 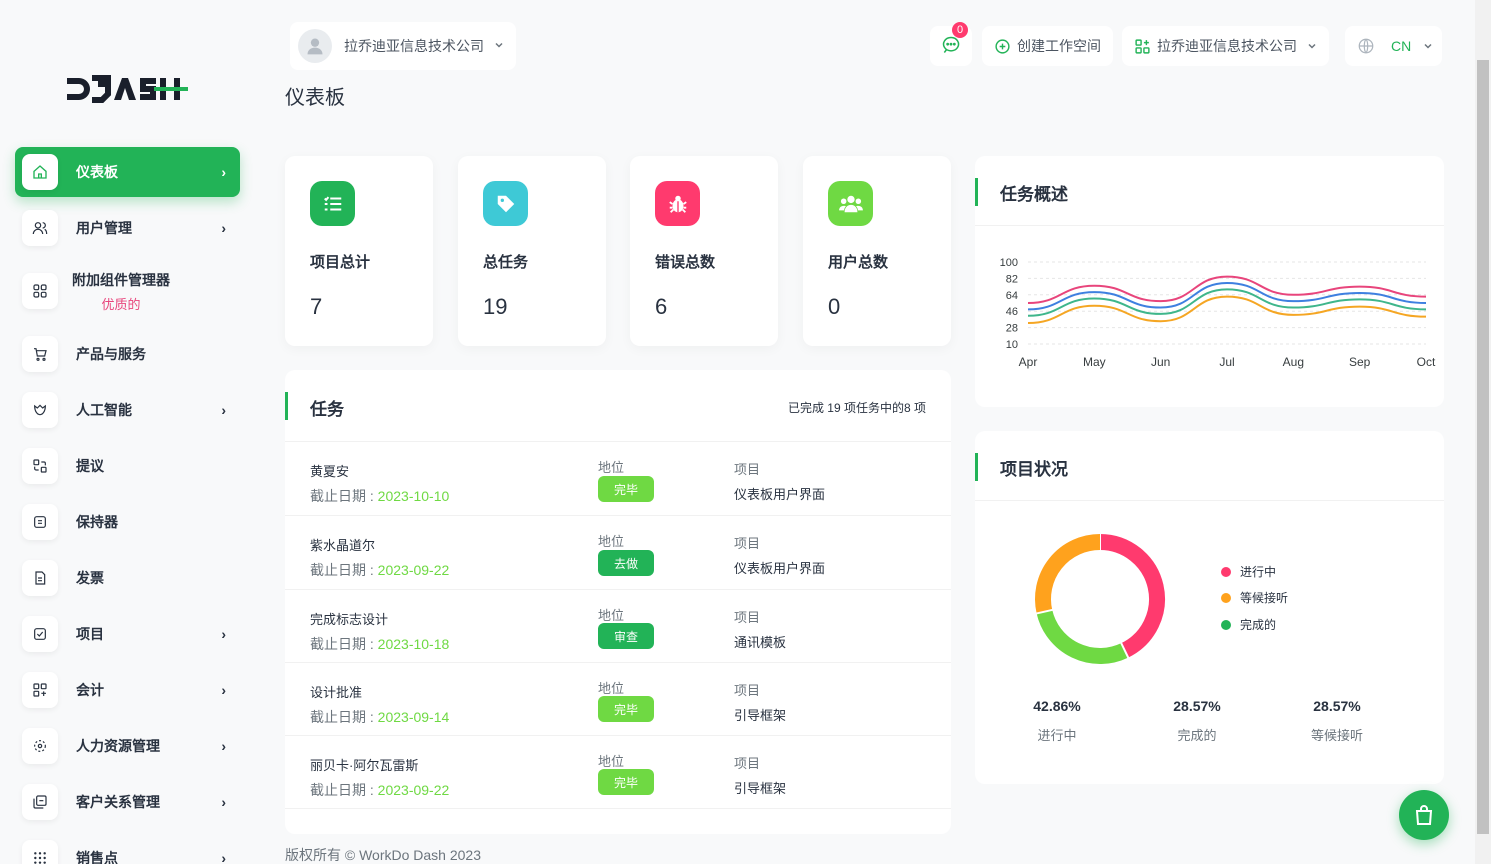 What do you see at coordinates (532, 251) in the screenshot?
I see `stat-card-tasks: 总任务 19` at bounding box center [532, 251].